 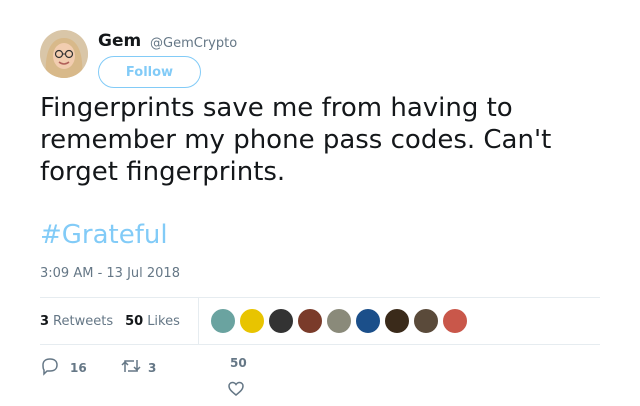 What do you see at coordinates (83, 321) in the screenshot?
I see `retweets-label: Retweets` at bounding box center [83, 321].